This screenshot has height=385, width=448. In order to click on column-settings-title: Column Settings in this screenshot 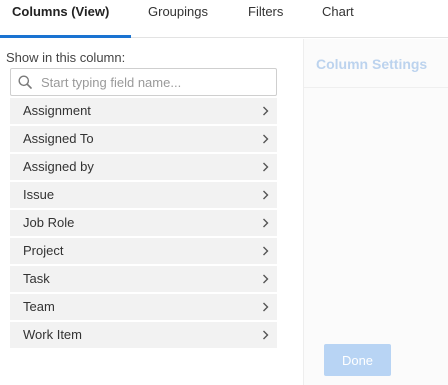, I will do `click(372, 64)`.